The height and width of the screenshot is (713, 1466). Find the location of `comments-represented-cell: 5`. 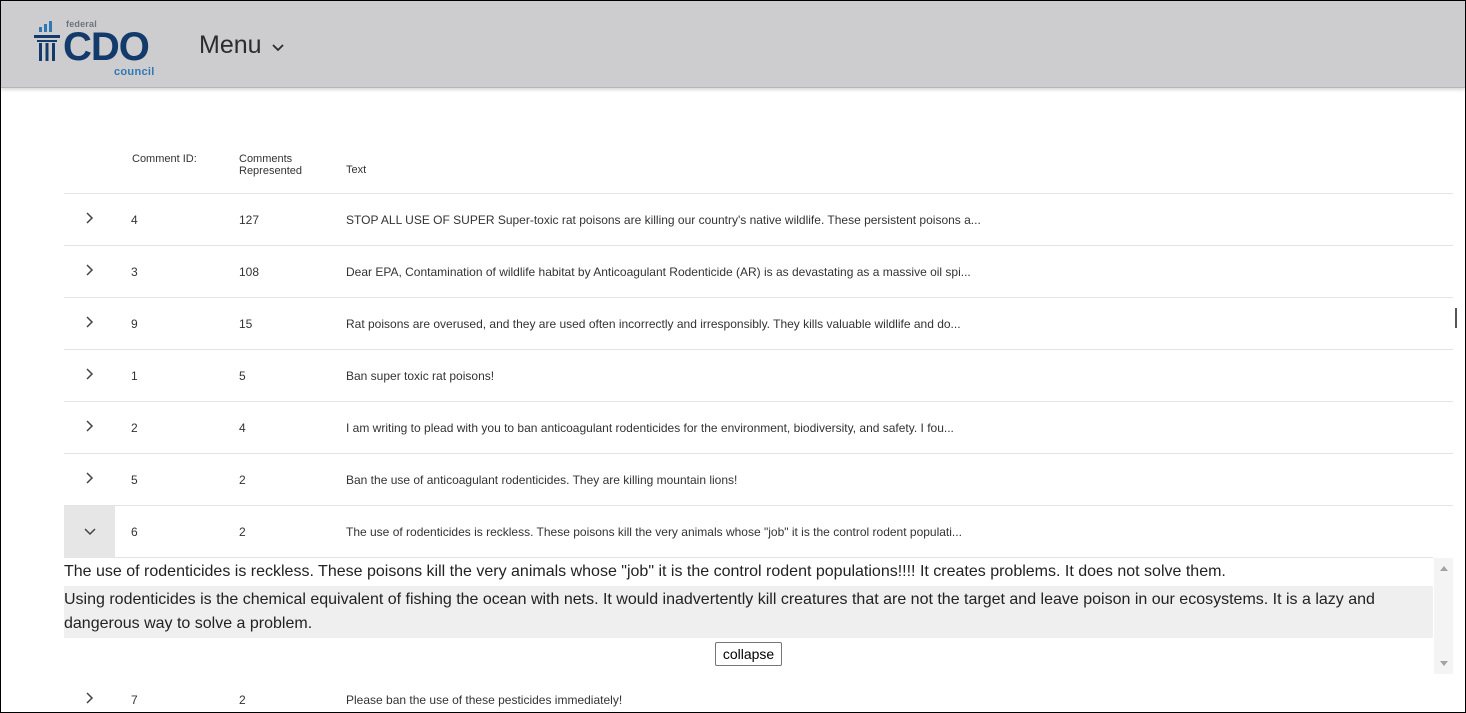

comments-represented-cell: 5 is located at coordinates (242, 376).